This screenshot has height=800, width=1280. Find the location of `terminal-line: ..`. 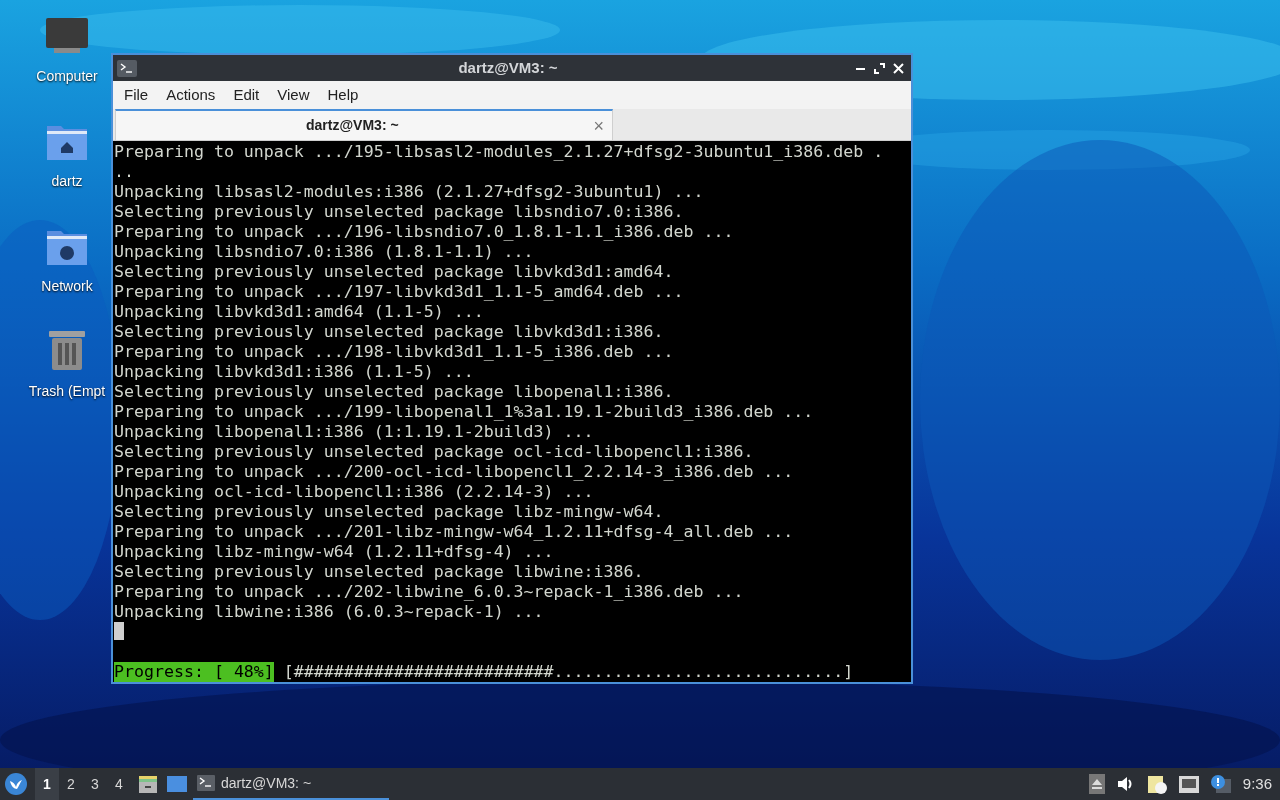

terminal-line: .. is located at coordinates (124, 172).